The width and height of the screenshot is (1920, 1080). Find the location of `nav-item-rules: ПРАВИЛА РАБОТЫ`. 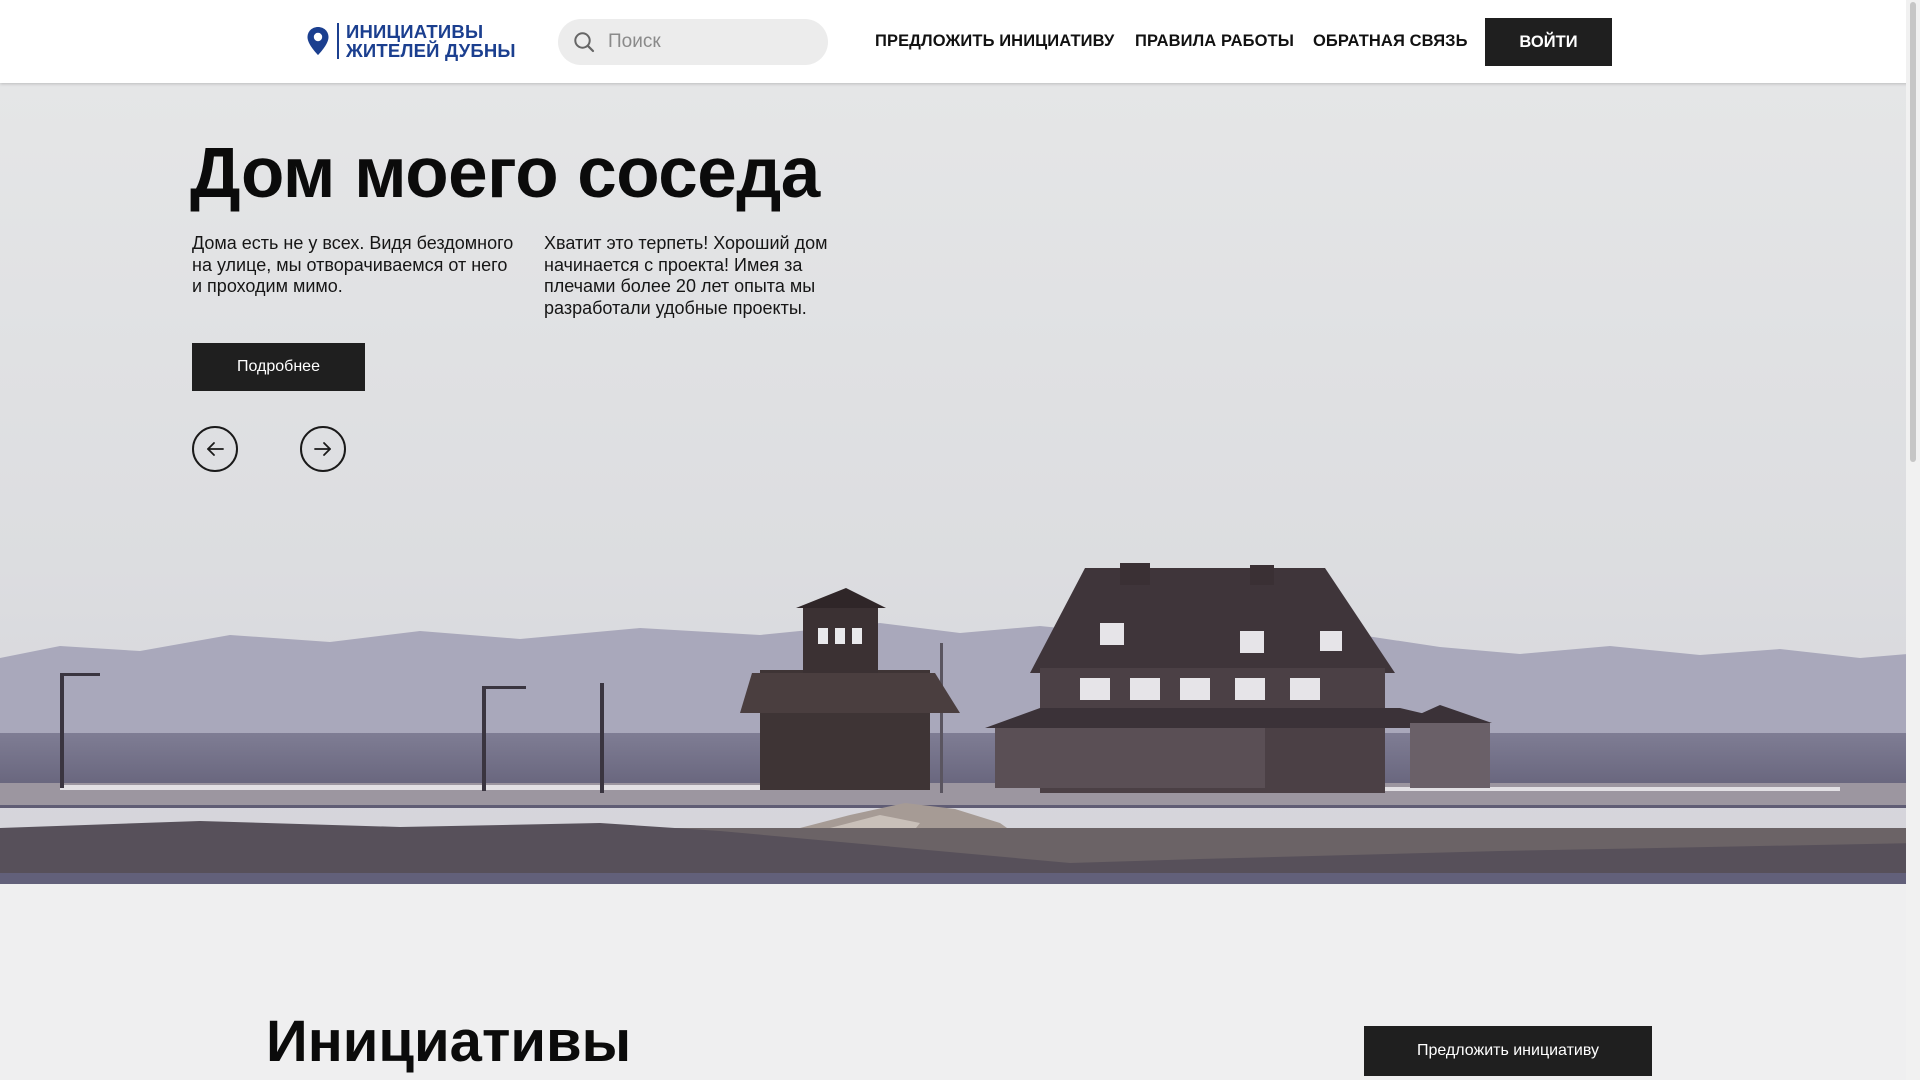

nav-item-rules: ПРАВИЛА РАБОТЫ is located at coordinates (1214, 41).